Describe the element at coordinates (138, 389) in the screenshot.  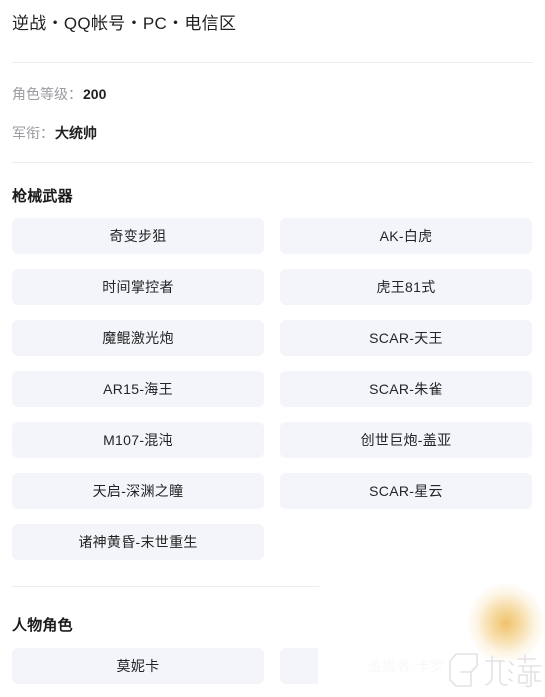
I see `weapon-tile: AR15-海王` at that location.